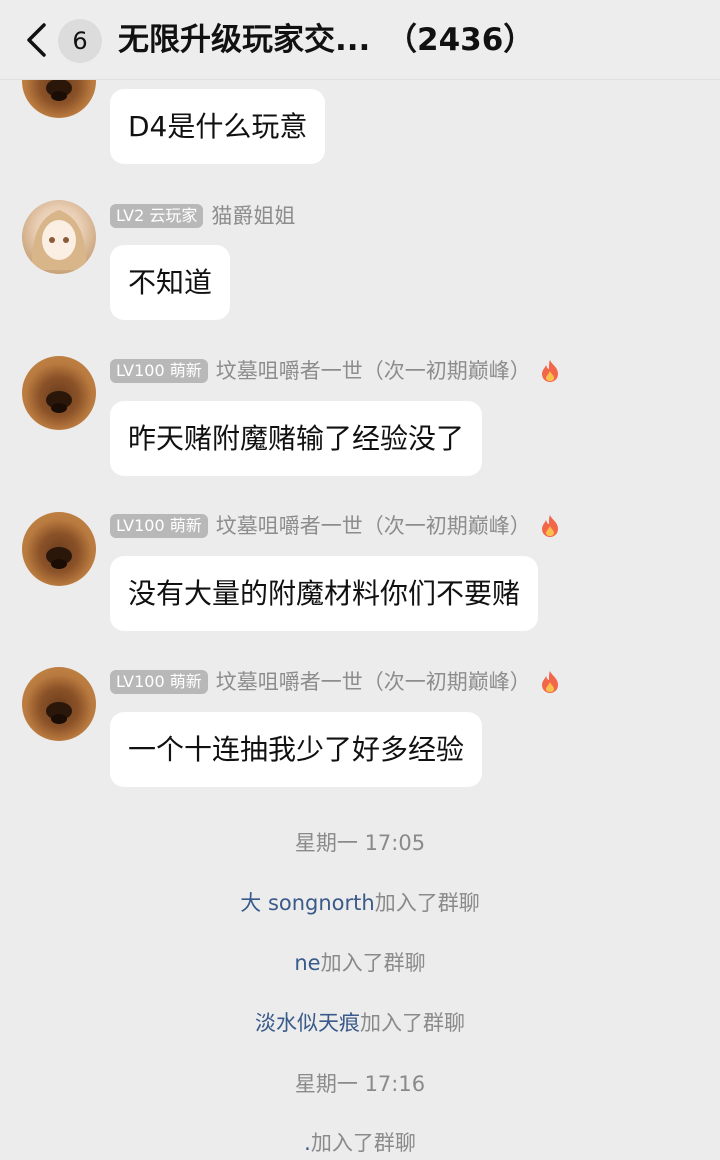 This screenshot has height=1160, width=720. I want to click on join-notice: .加入了群聊, so click(360, 1143).